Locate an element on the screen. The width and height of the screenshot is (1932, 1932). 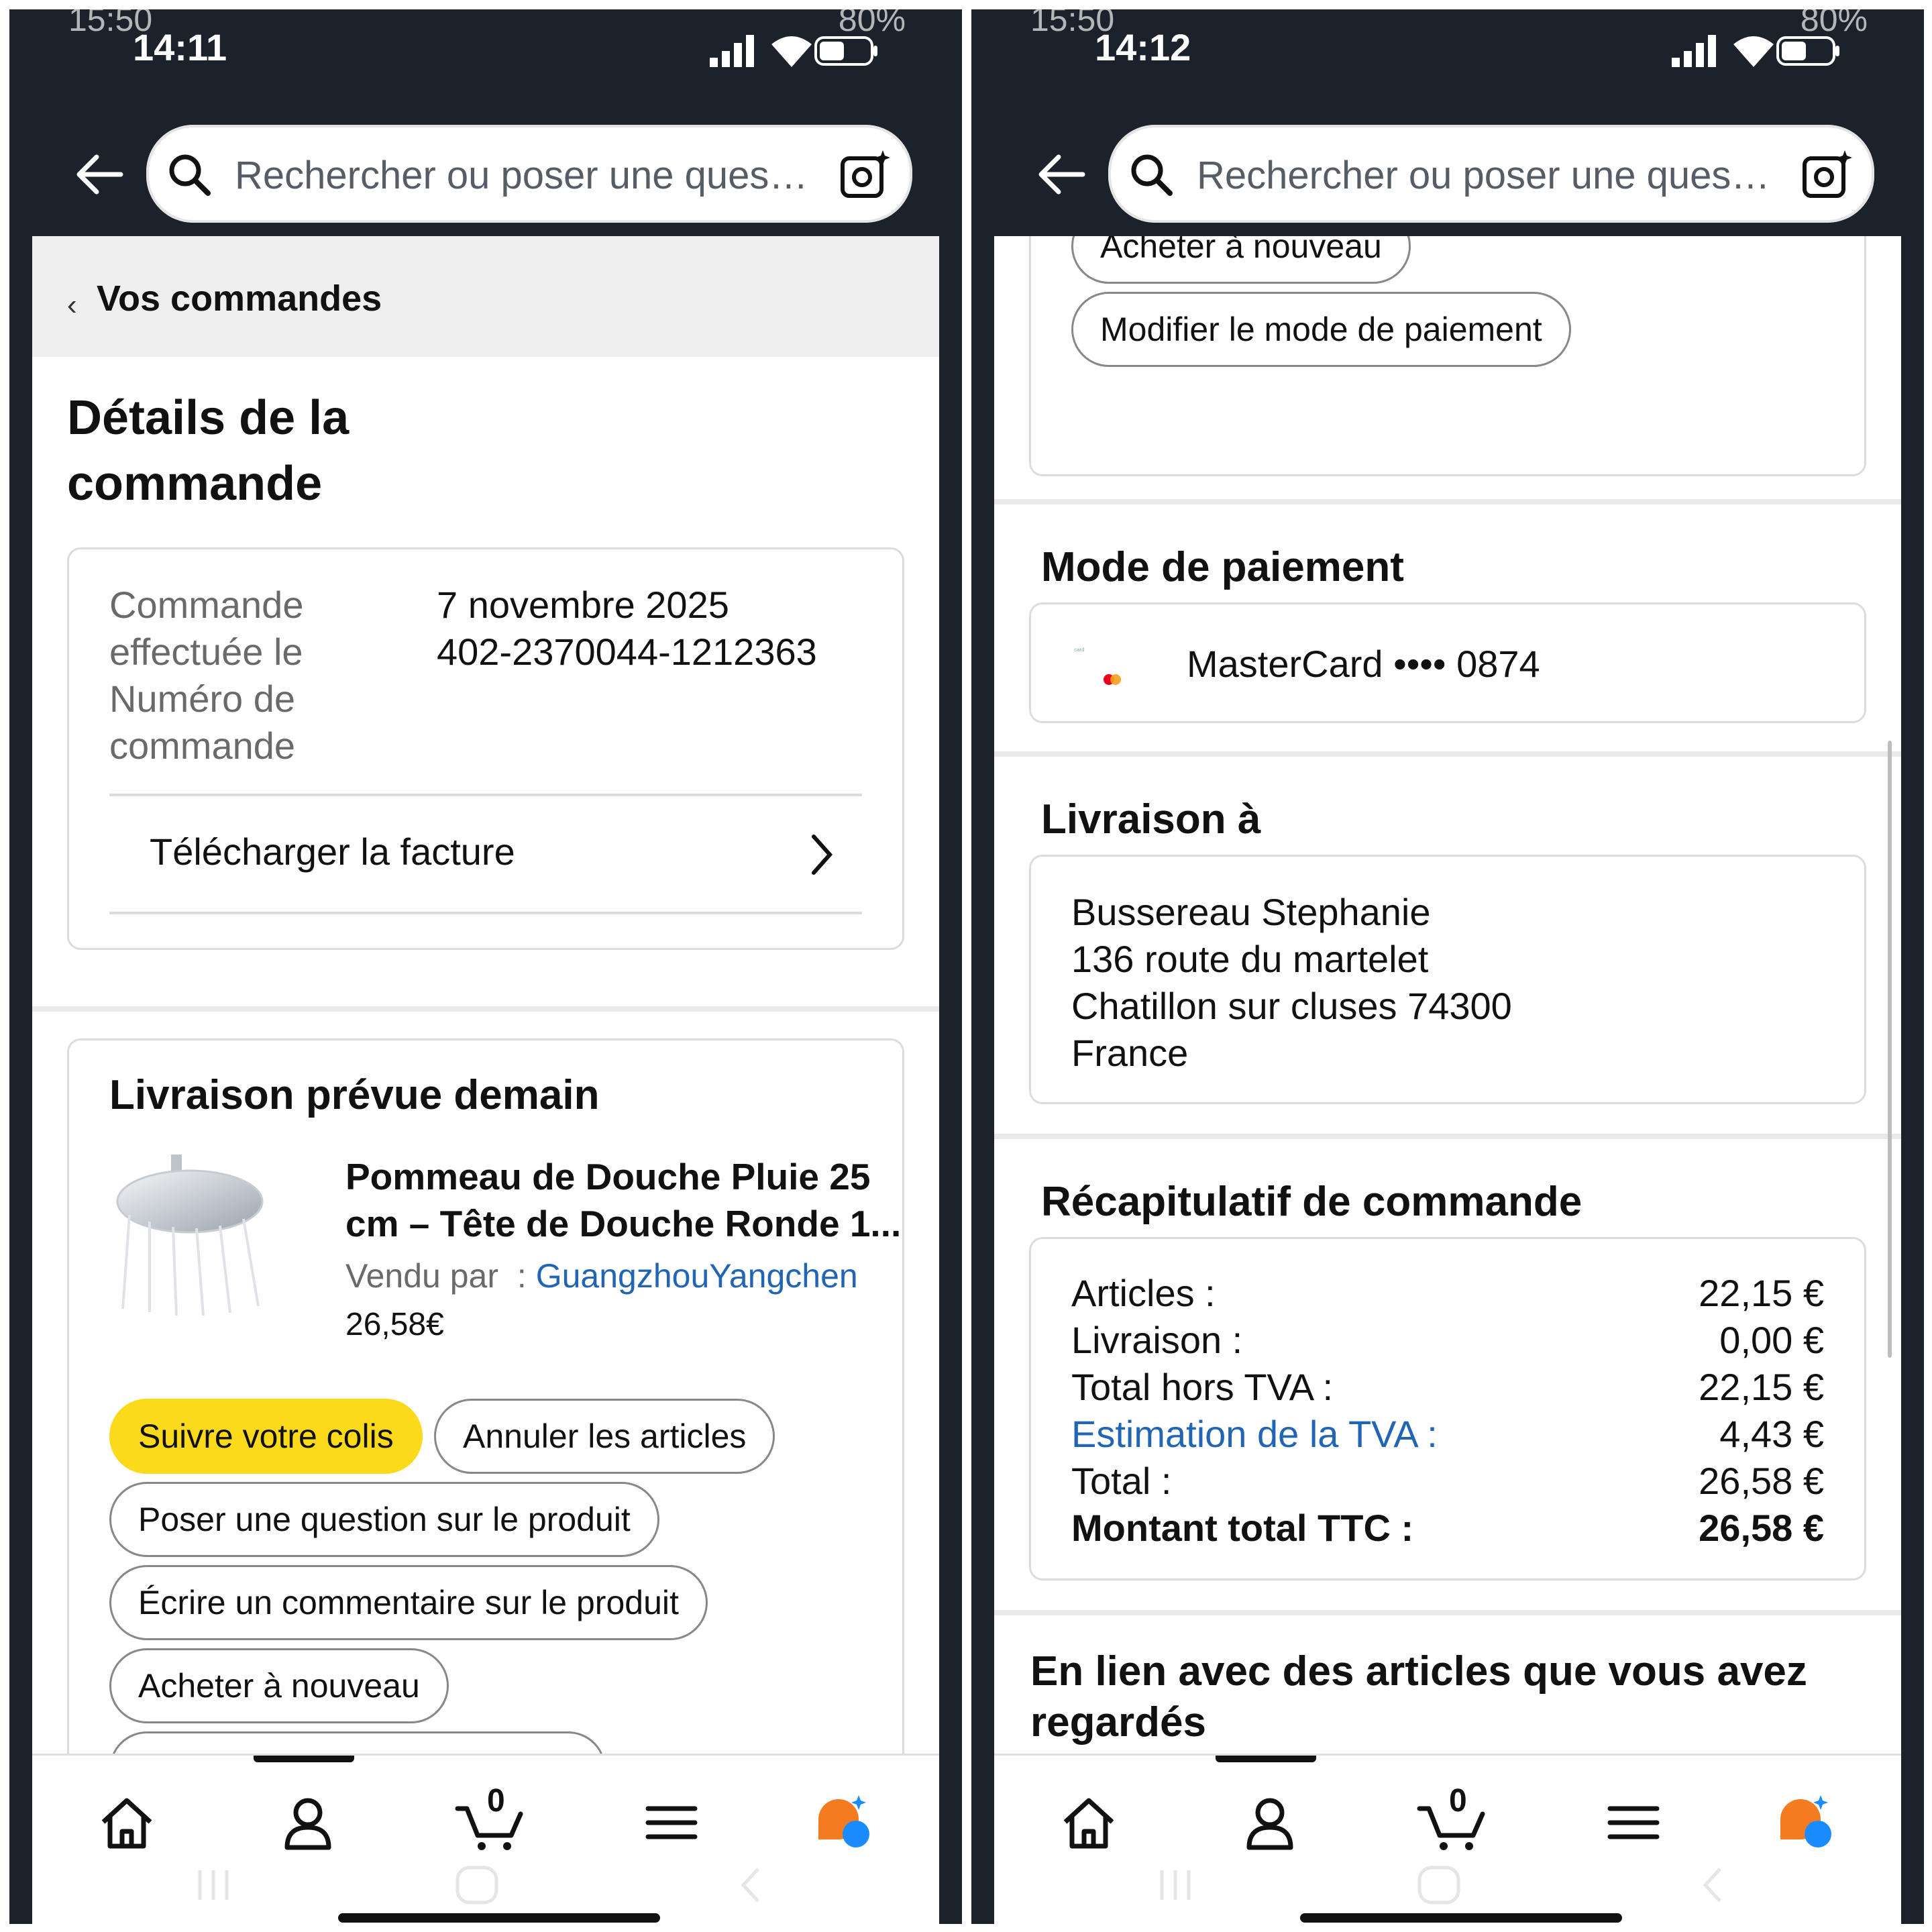
payment-card: card MasterCard •••• 0874 is located at coordinates (1447, 662).